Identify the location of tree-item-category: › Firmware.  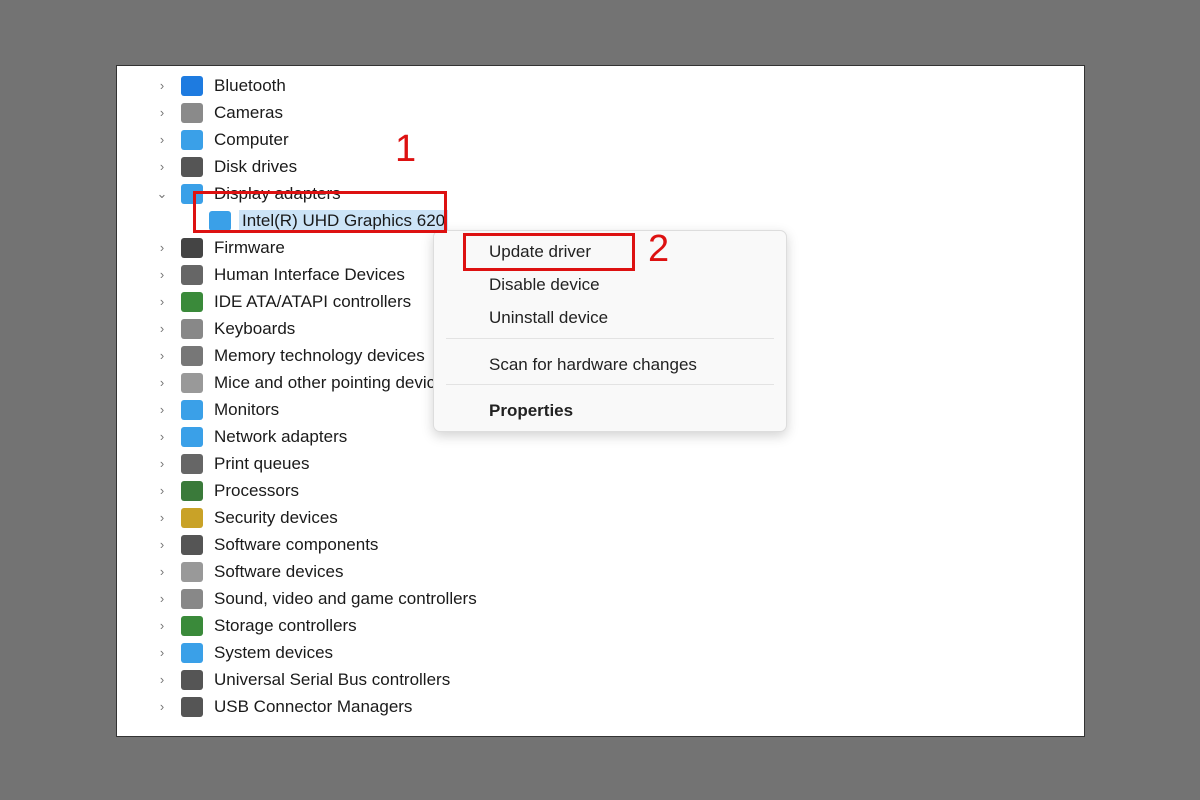
(202, 247).